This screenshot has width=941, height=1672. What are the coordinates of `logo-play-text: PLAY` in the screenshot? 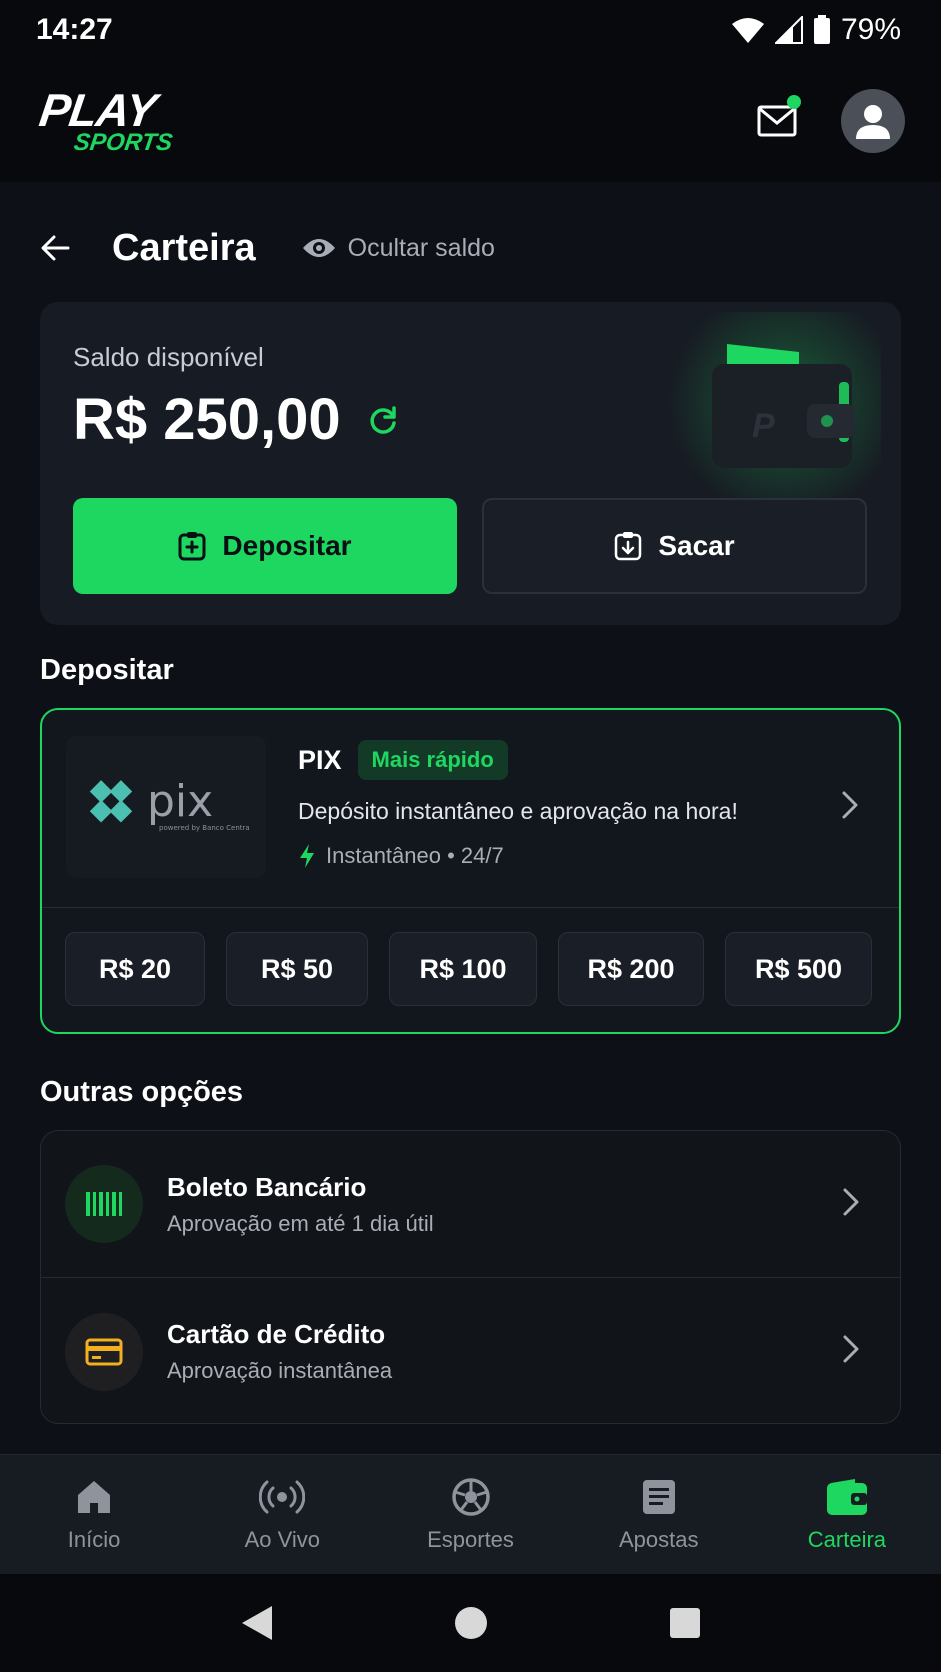 It's located at (97, 110).